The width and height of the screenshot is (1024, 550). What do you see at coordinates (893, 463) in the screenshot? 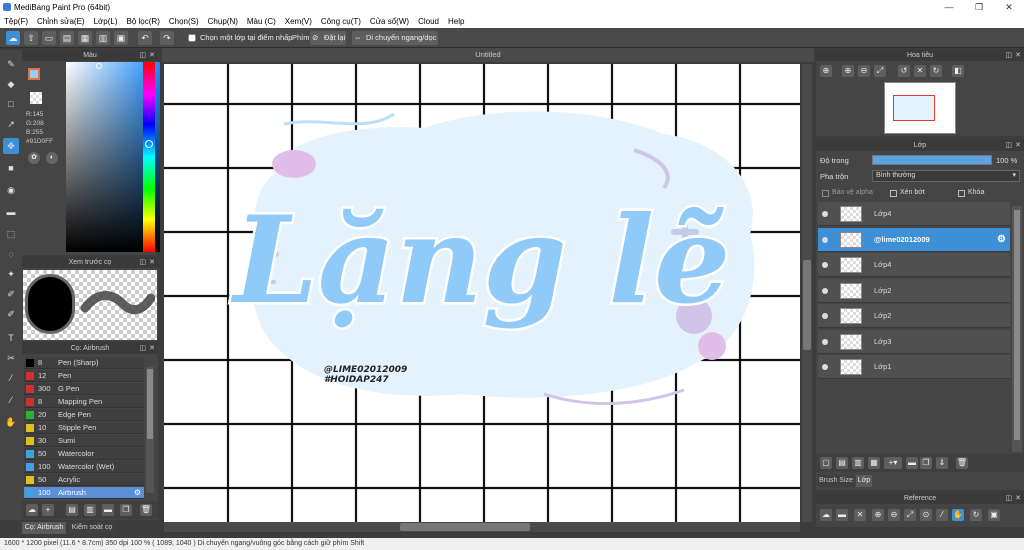
I see `add-layer-menu-icon: +▾` at bounding box center [893, 463].